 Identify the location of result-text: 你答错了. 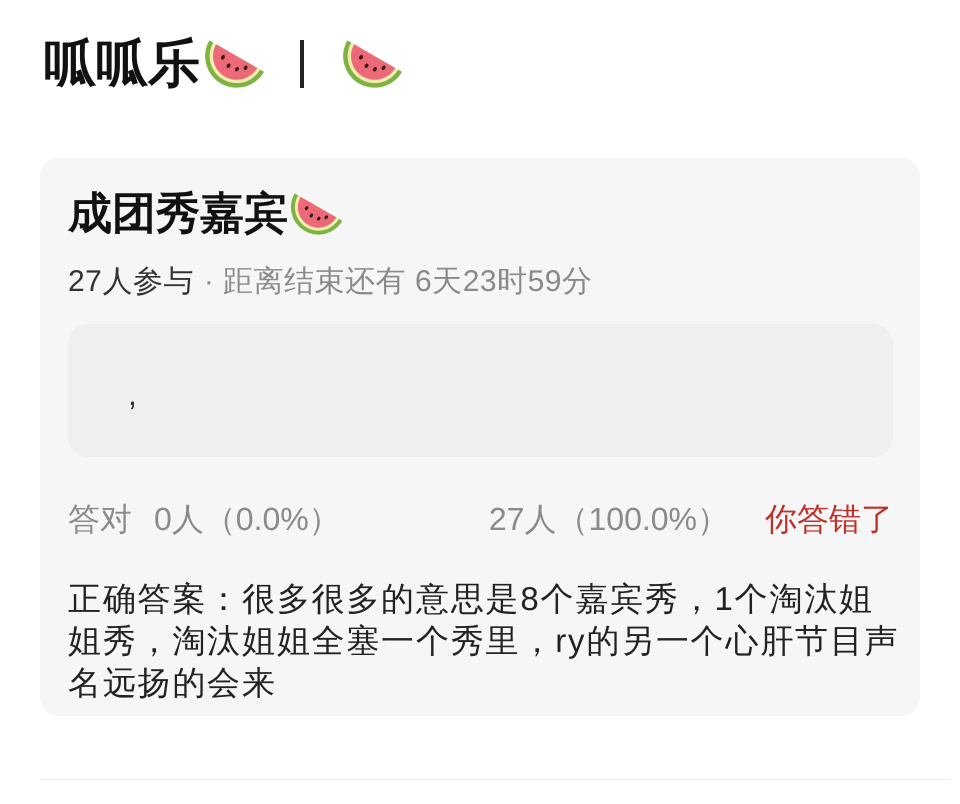
(829, 519).